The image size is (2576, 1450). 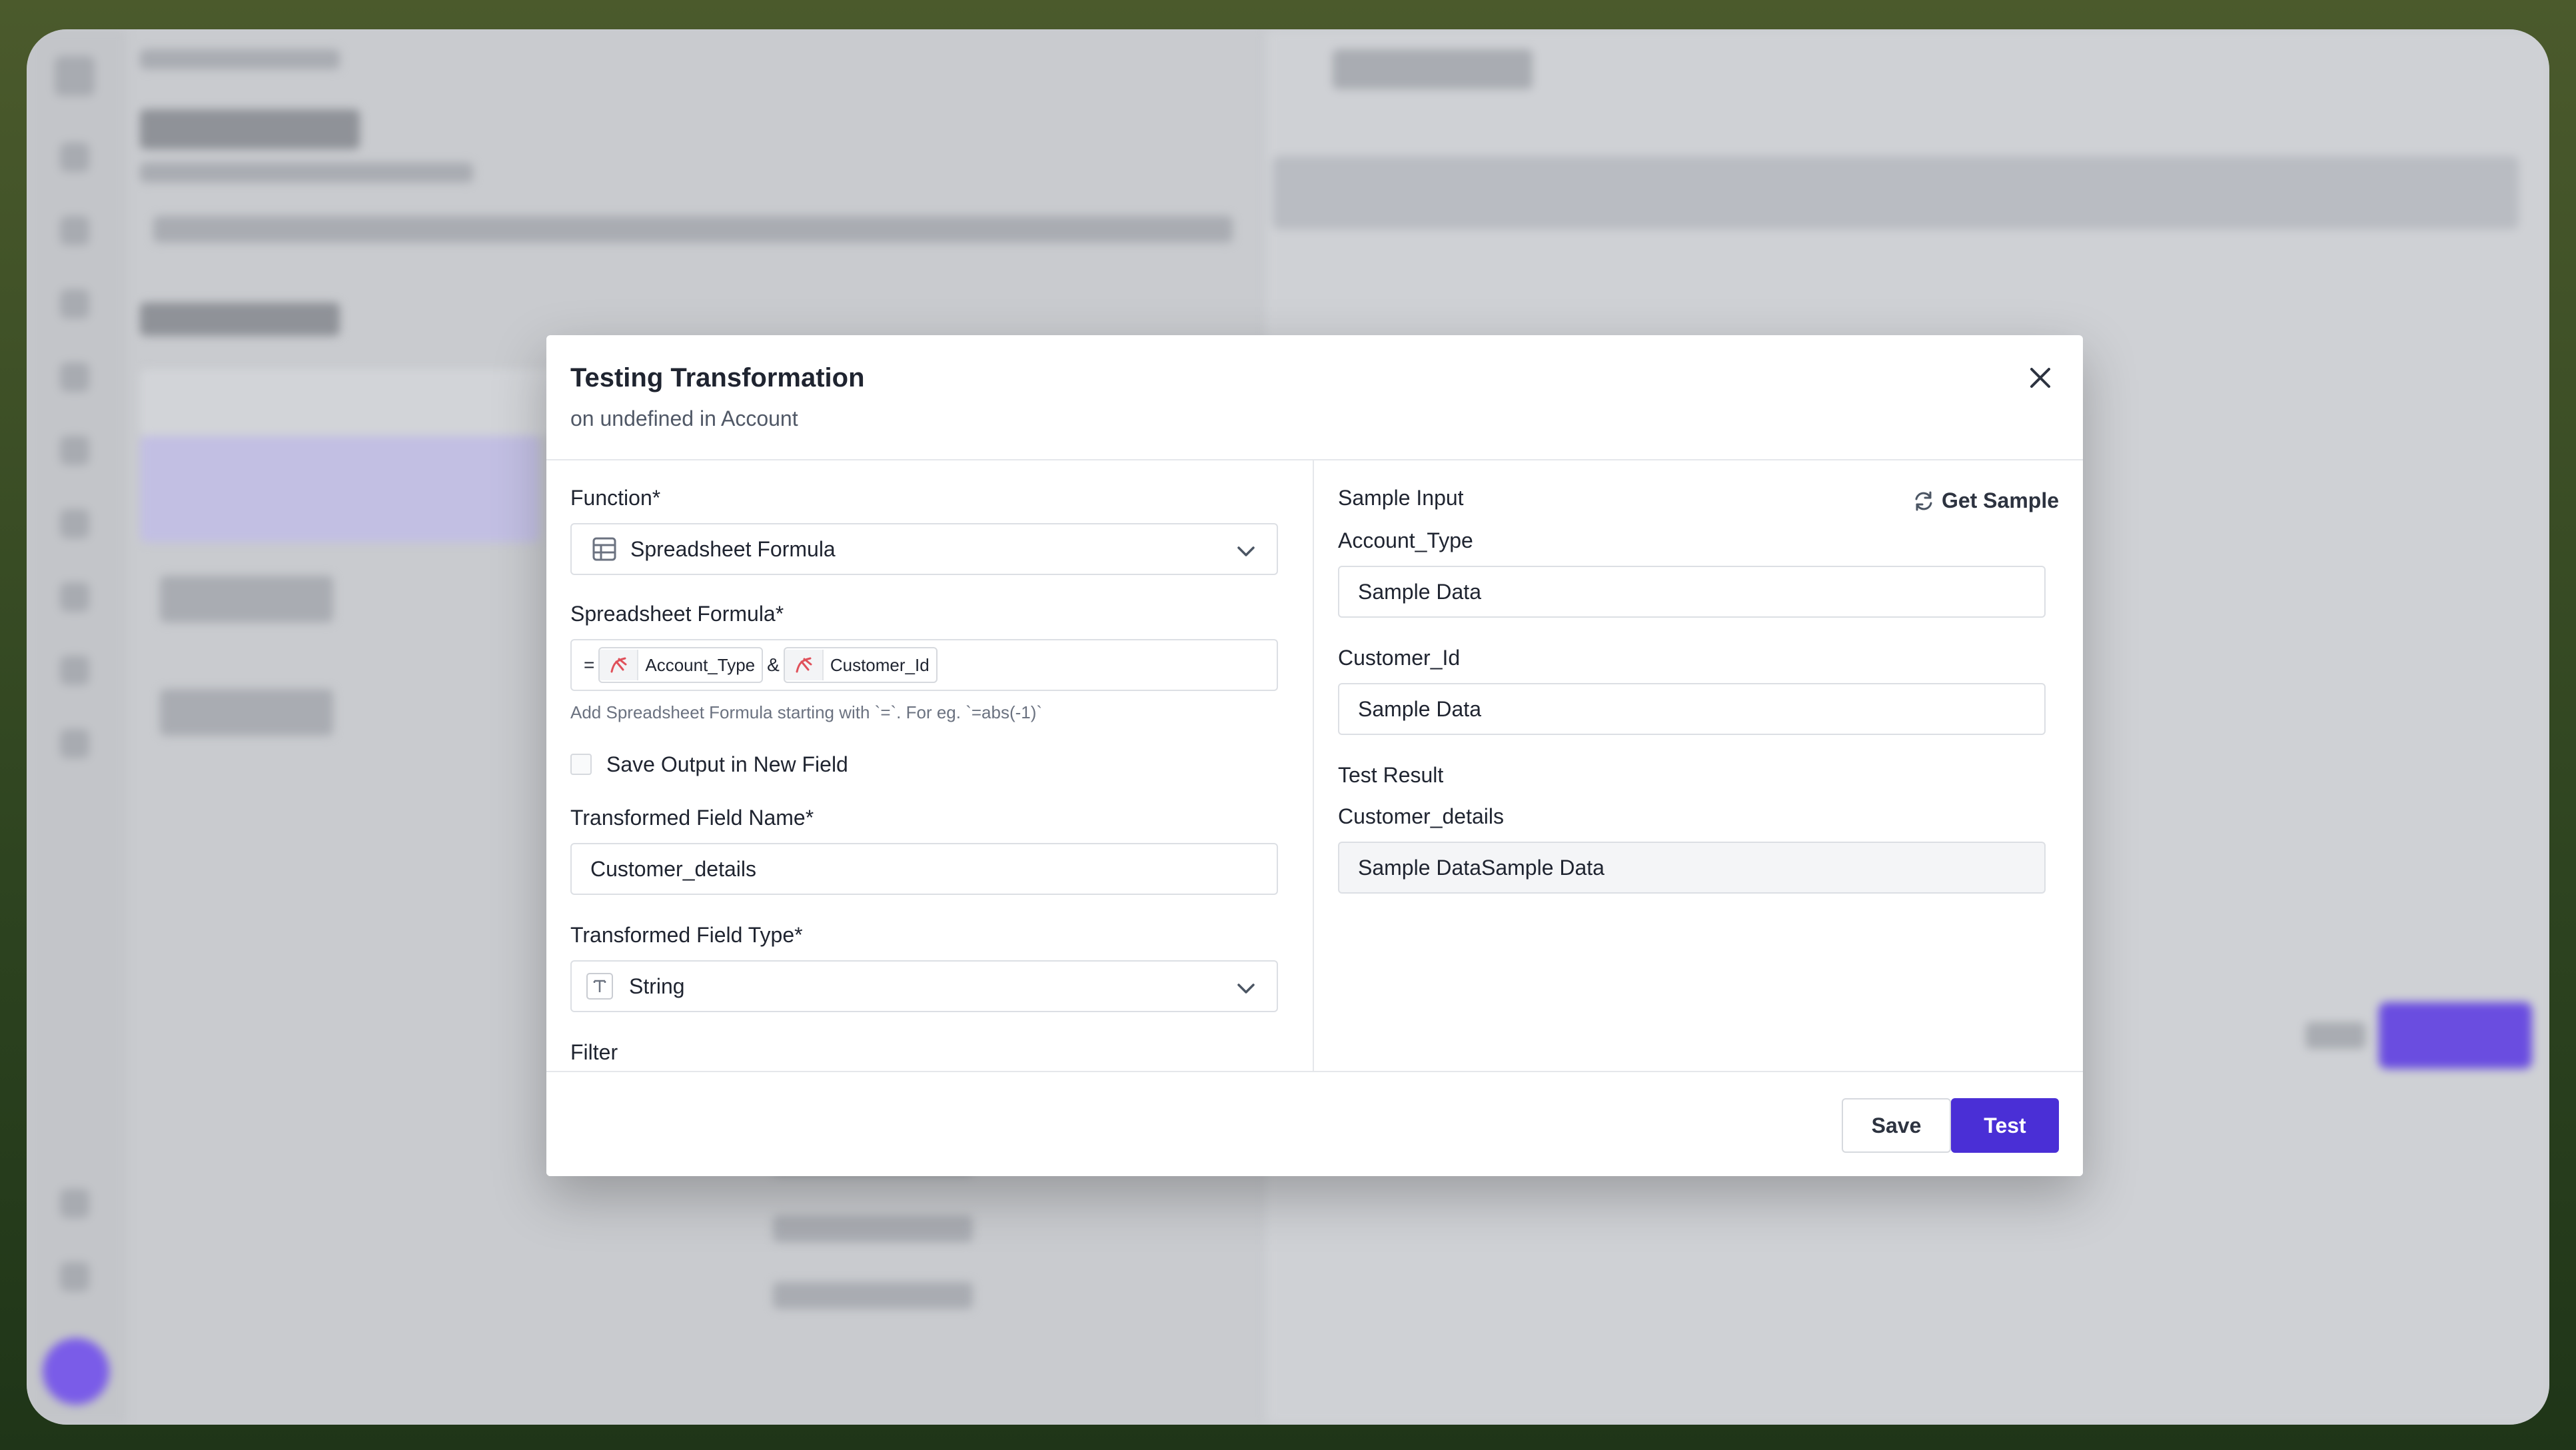 I want to click on function-label: Function*, so click(x=615, y=498).